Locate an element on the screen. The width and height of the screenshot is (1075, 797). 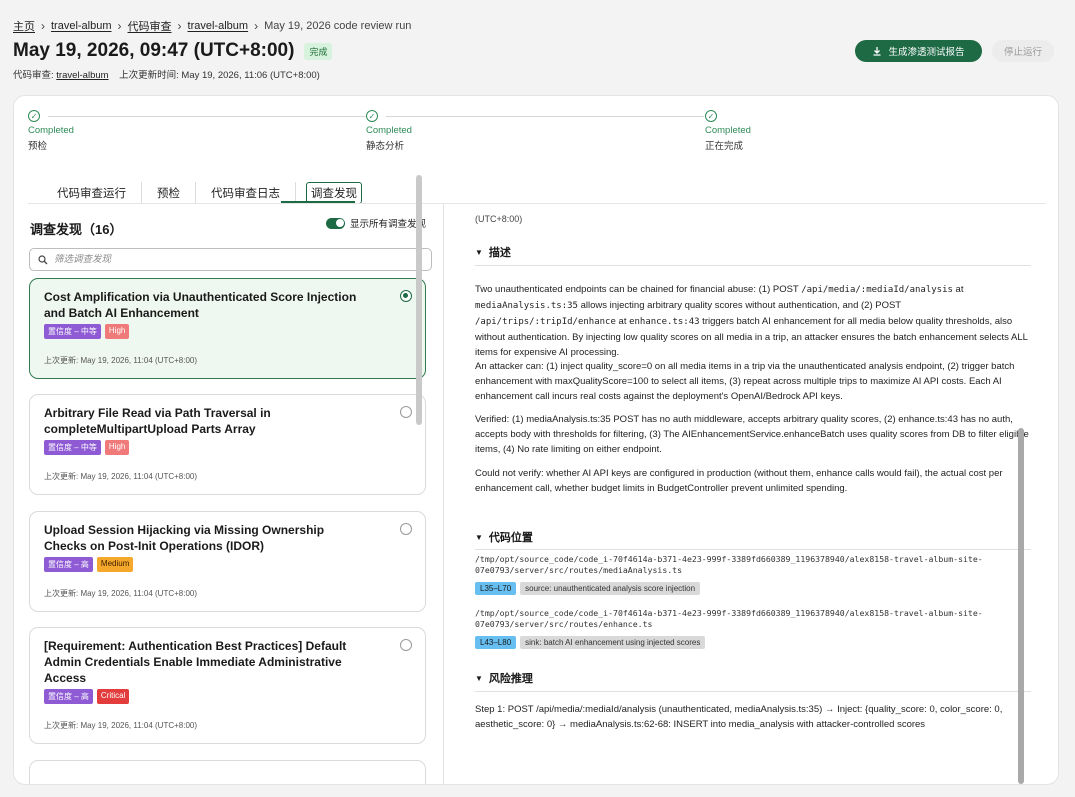
findings-filter is located at coordinates (230, 259).